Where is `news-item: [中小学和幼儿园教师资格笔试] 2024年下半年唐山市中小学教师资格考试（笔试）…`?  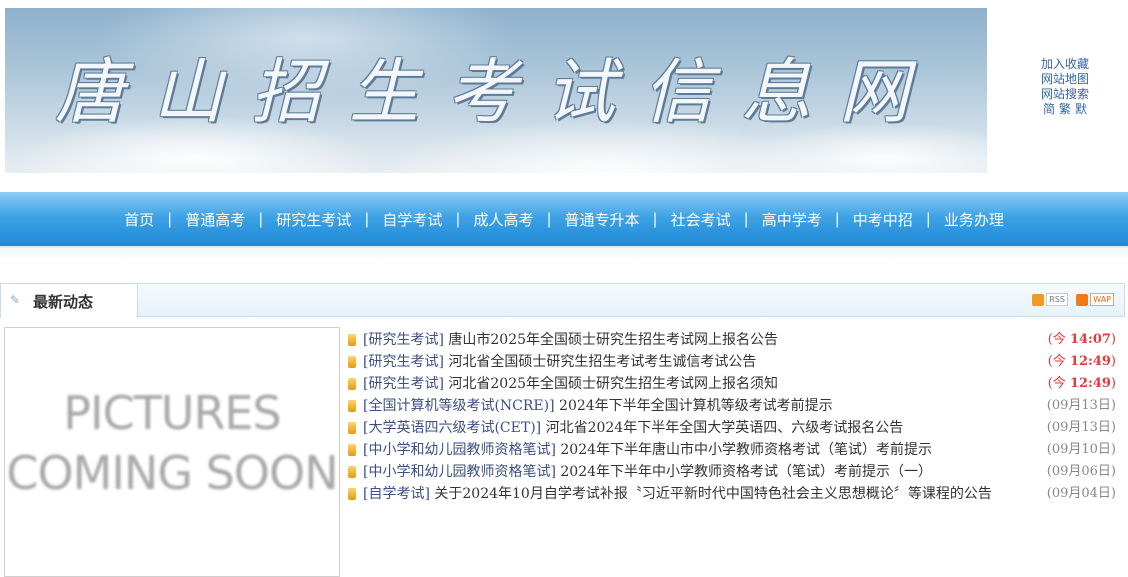 news-item: [中小学和幼儿园教师资格笔试] 2024年下半年唐山市中小学教师资格考试（笔试）… is located at coordinates (731, 450).